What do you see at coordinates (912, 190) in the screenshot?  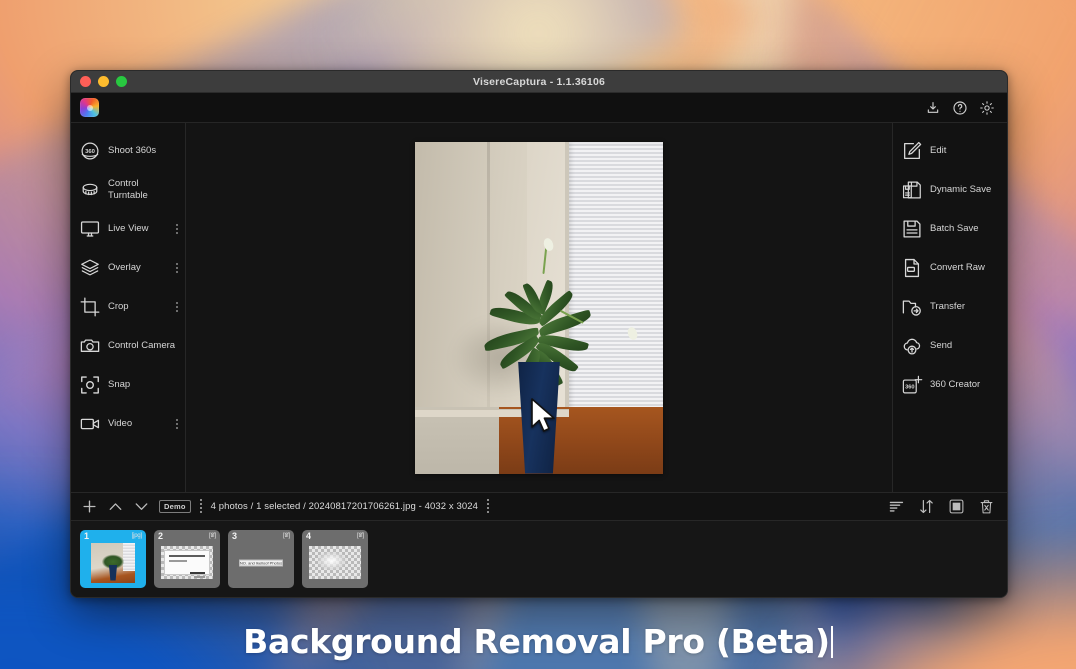 I see `dynamic-save-icon` at bounding box center [912, 190].